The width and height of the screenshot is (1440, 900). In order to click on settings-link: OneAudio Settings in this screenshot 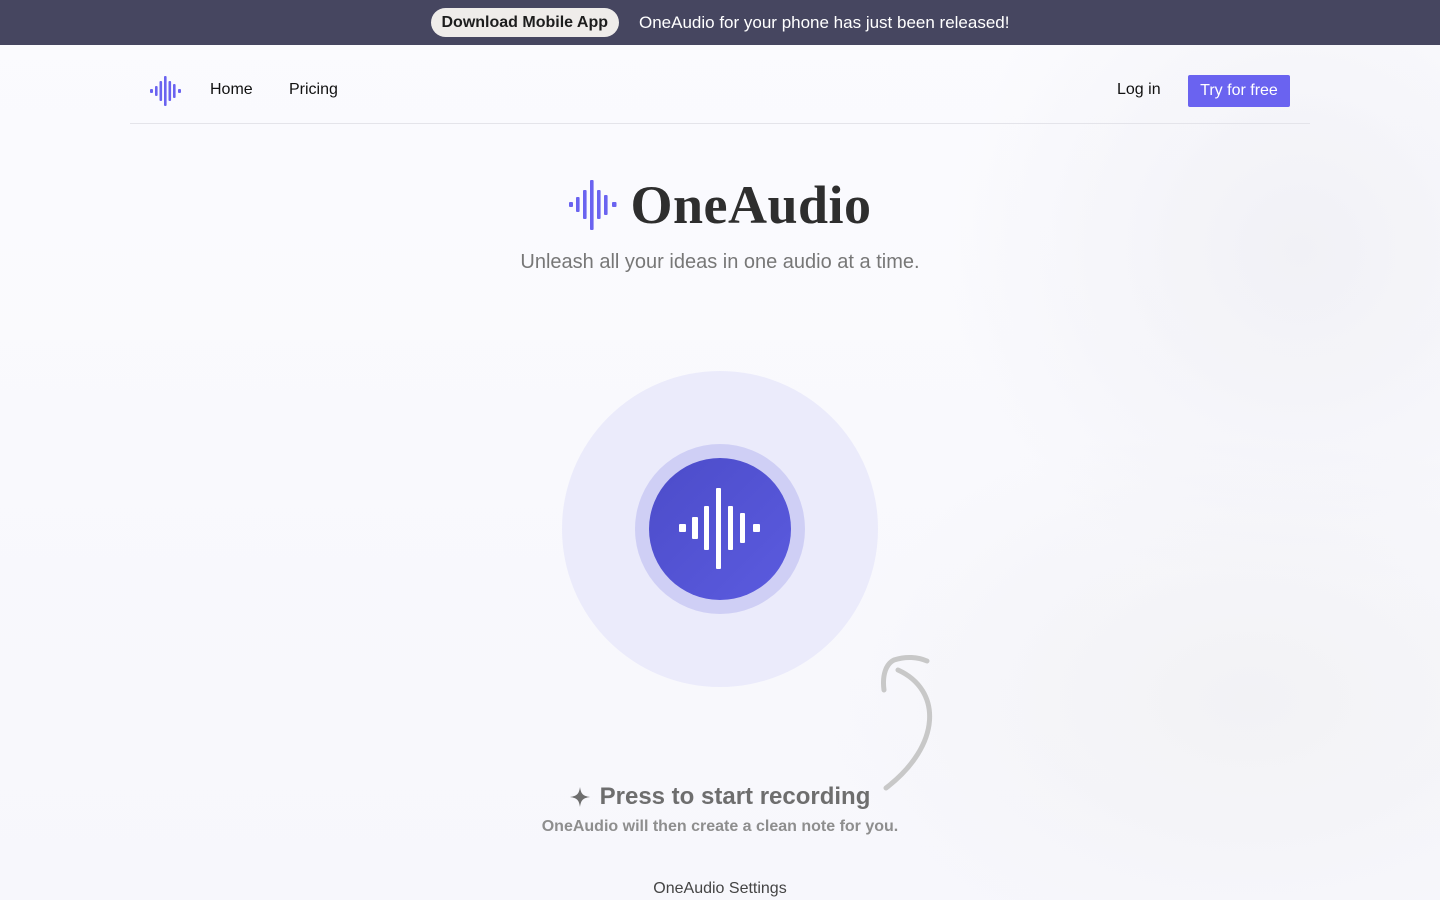, I will do `click(720, 889)`.